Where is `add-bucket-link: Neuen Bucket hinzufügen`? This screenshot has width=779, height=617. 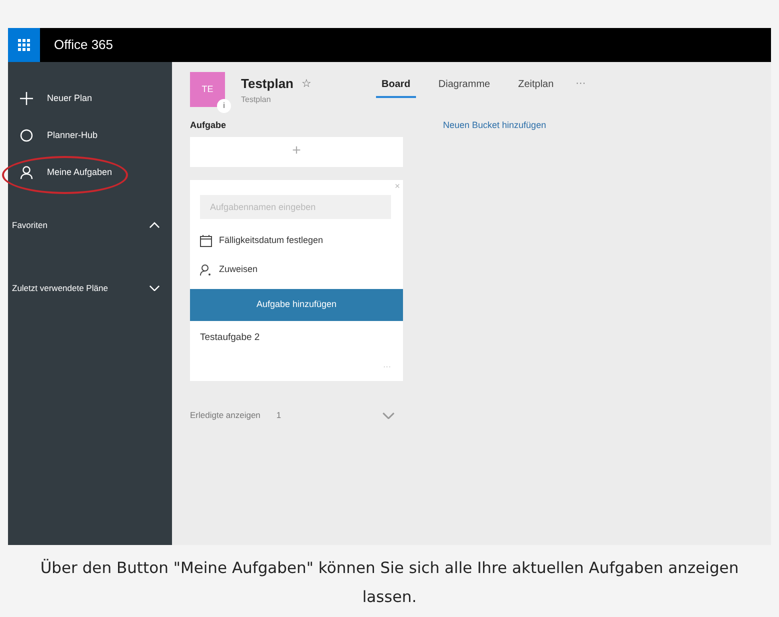
add-bucket-link: Neuen Bucket hinzufügen is located at coordinates (494, 270).